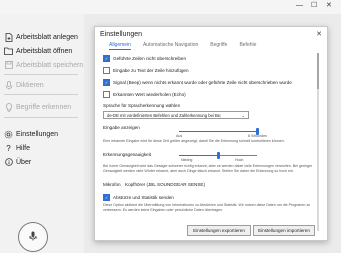  I want to click on question-icon: ?, so click(8, 148).